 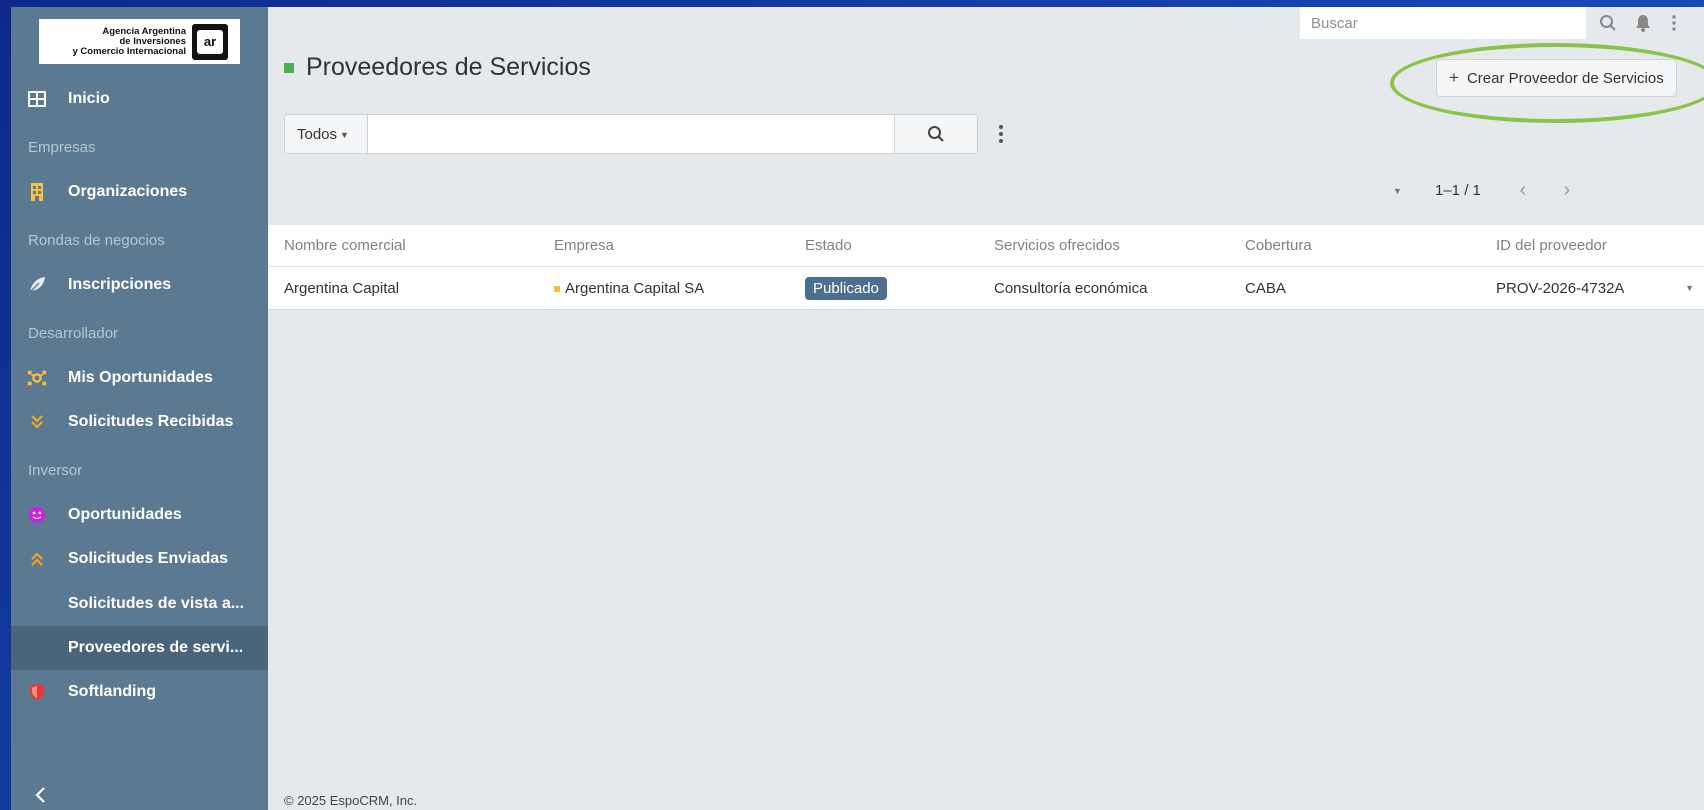 What do you see at coordinates (345, 245) in the screenshot?
I see `column-header: Nombre comercial` at bounding box center [345, 245].